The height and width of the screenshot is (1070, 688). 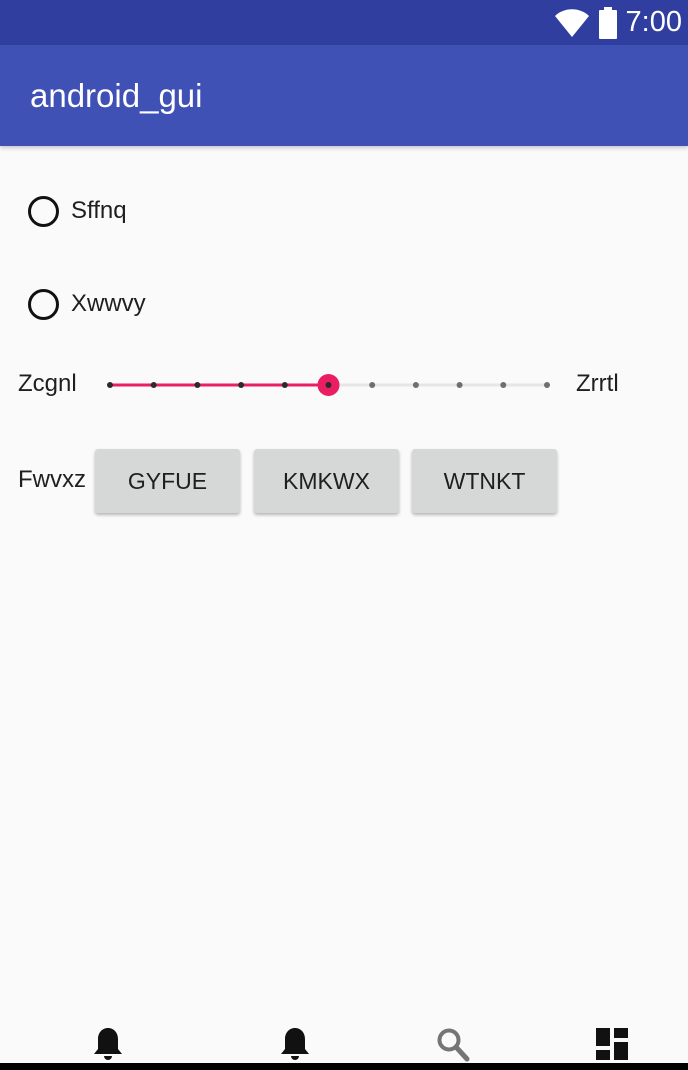 I want to click on navigation-bar-edge, so click(x=344, y=1066).